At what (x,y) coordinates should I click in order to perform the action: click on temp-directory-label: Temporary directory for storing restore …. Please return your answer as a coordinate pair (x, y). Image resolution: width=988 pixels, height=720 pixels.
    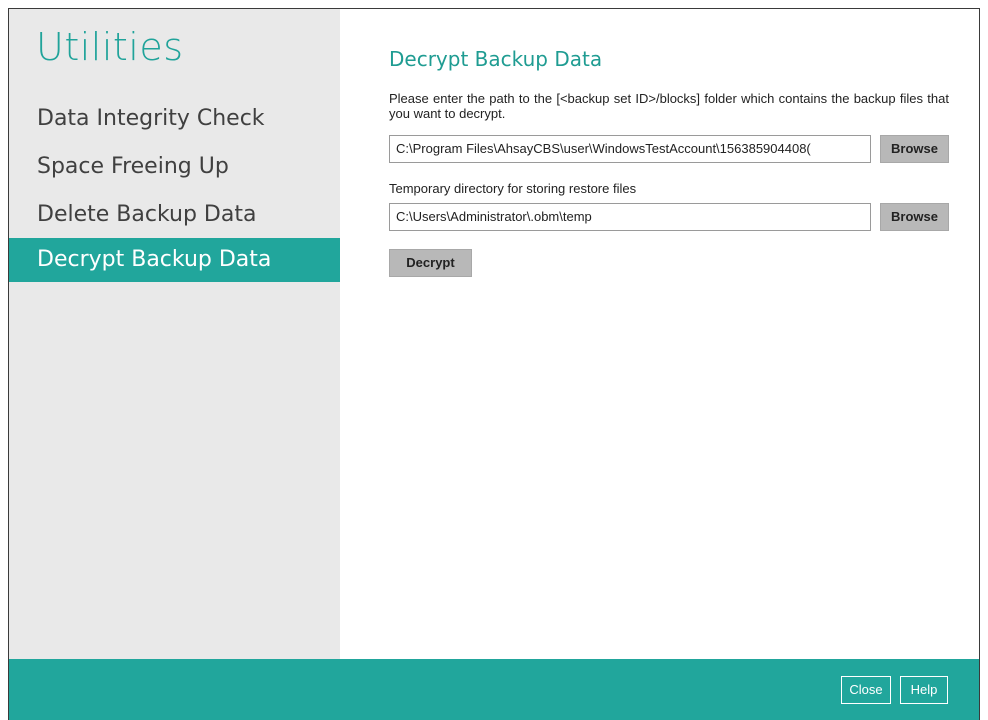
    Looking at the image, I should click on (513, 188).